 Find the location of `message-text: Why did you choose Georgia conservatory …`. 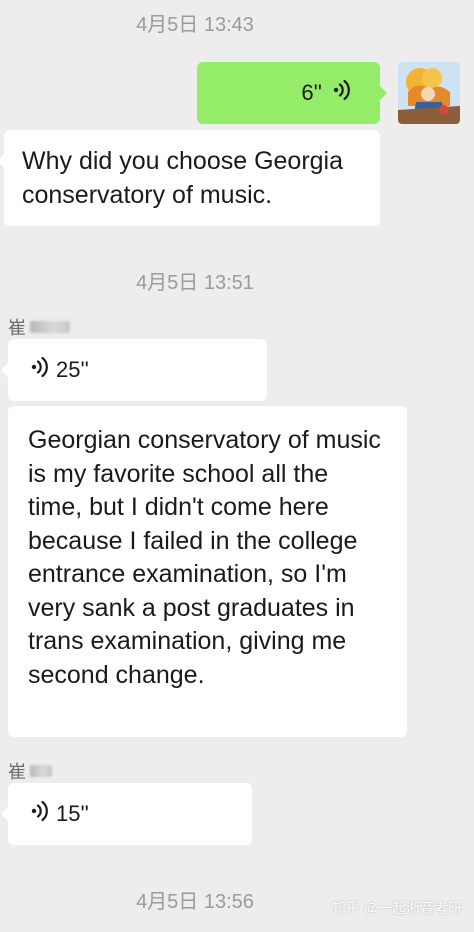

message-text: Why did you choose Georgia conservatory … is located at coordinates (183, 178).